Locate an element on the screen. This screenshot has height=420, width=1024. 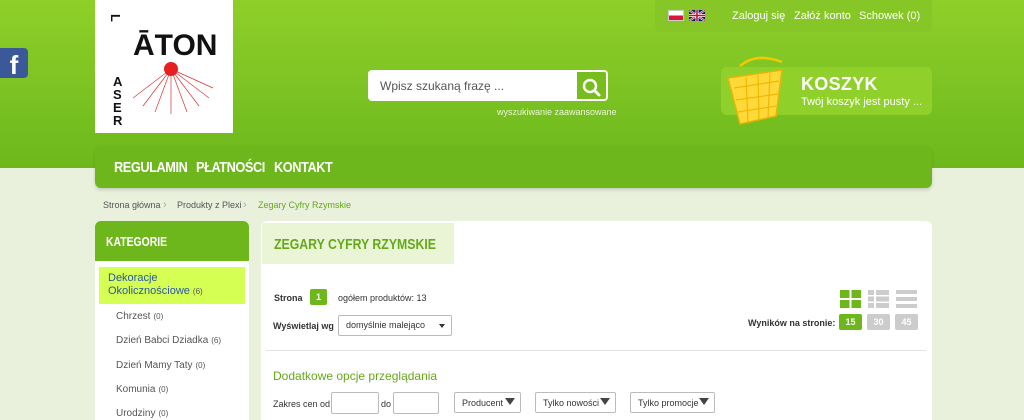
breadcrumb-home: Strona główna is located at coordinates (132, 205).